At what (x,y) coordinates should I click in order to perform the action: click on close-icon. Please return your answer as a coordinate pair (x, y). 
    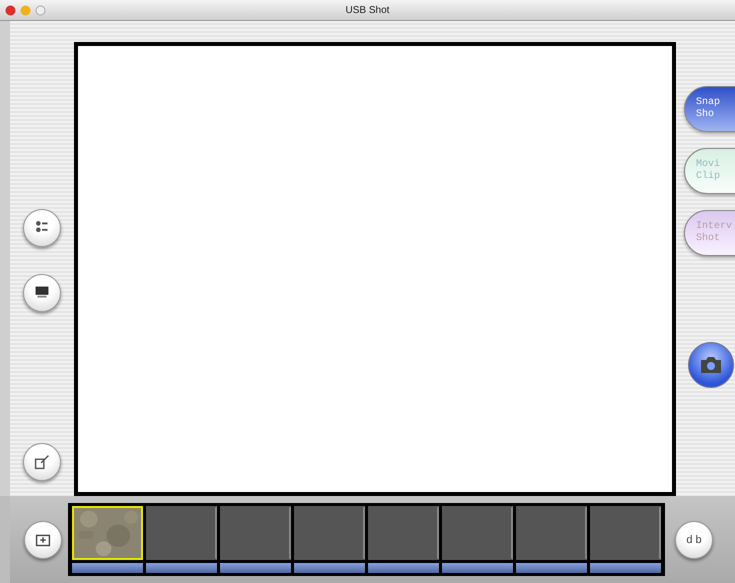
    Looking at the image, I should click on (10, 10).